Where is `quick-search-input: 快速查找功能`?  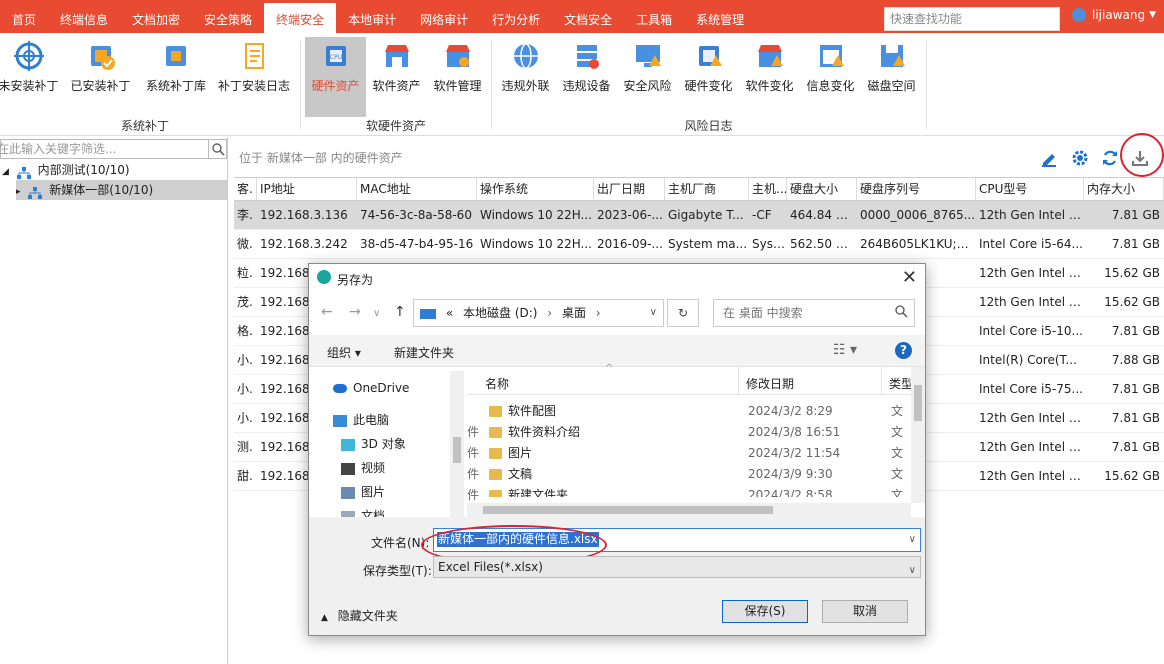 quick-search-input: 快速查找功能 is located at coordinates (972, 19).